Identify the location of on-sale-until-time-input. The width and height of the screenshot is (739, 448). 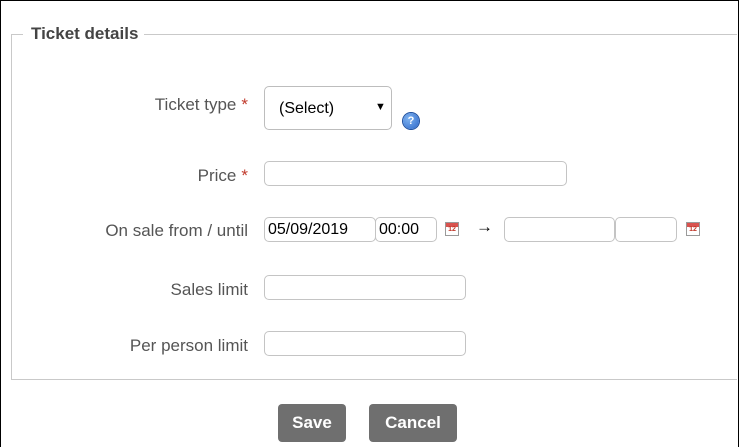
(646, 229).